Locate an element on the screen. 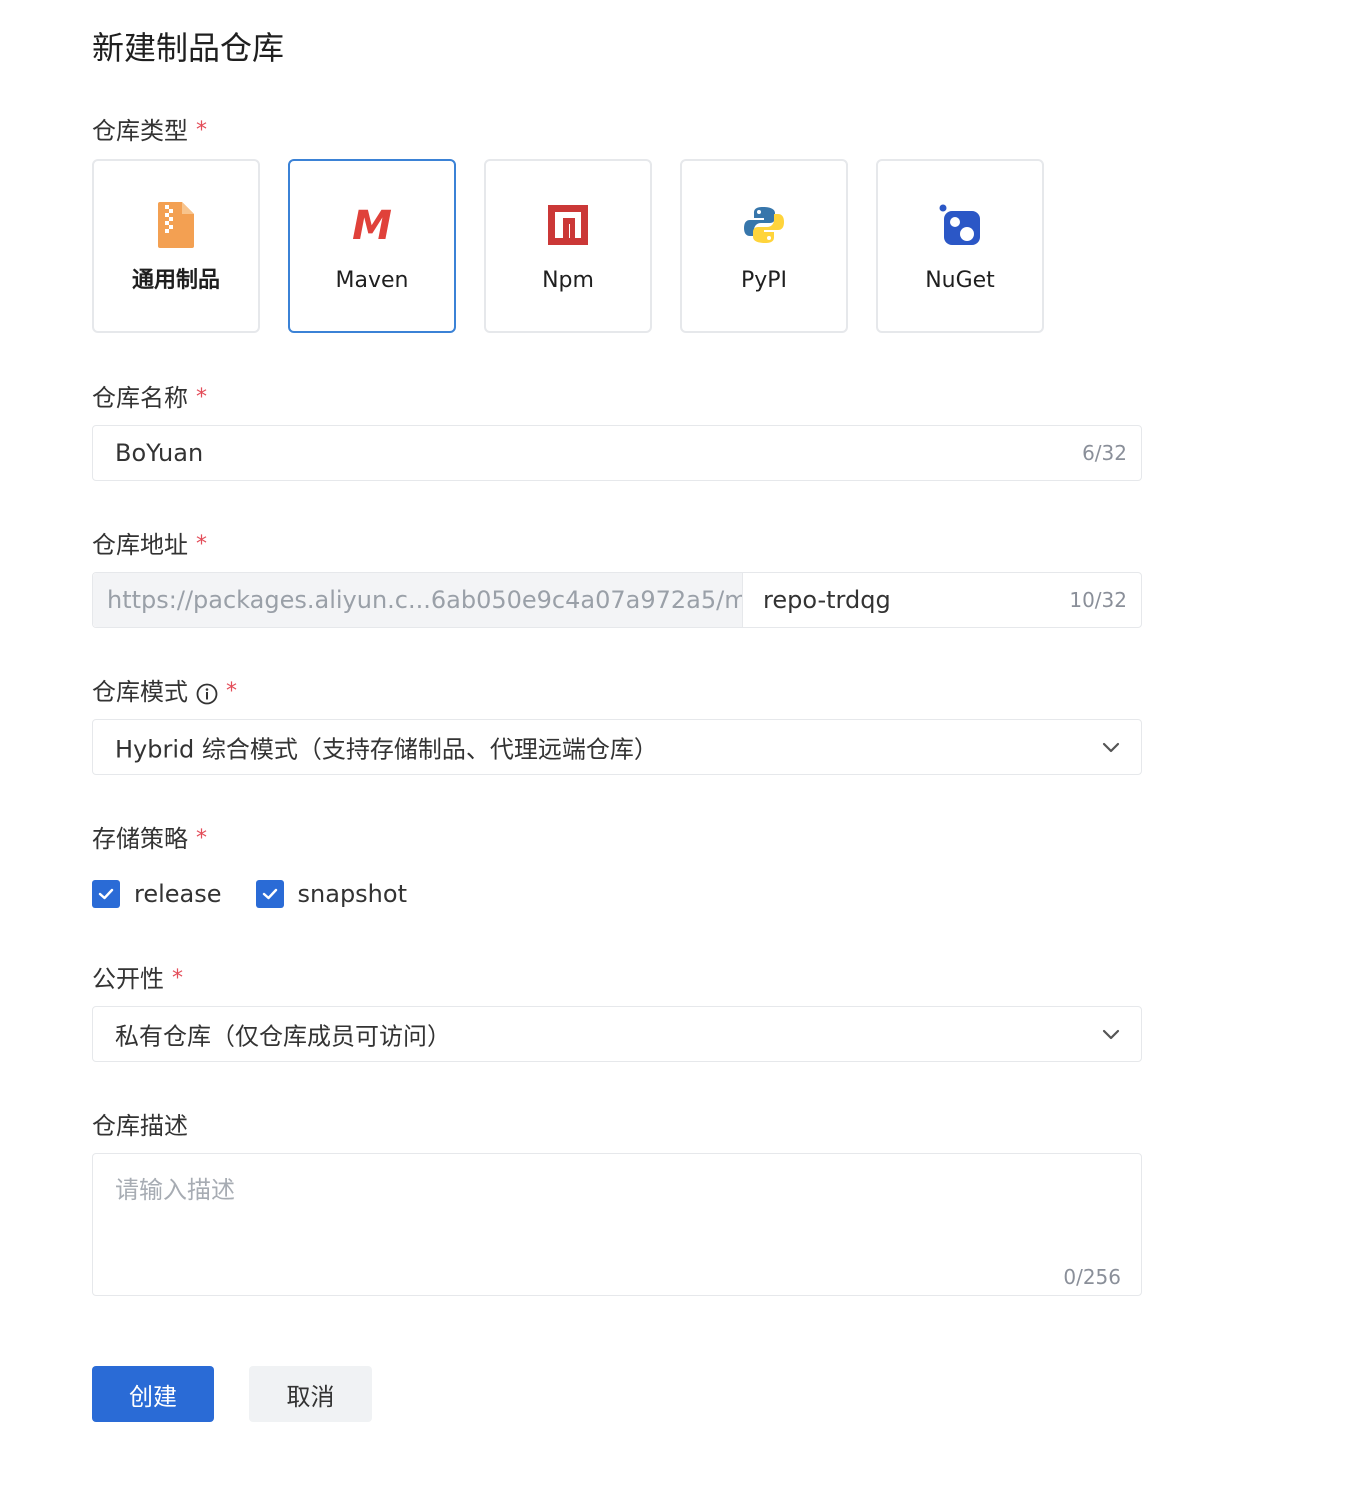  repo-name-label: 仓库名称 * is located at coordinates (149, 398).